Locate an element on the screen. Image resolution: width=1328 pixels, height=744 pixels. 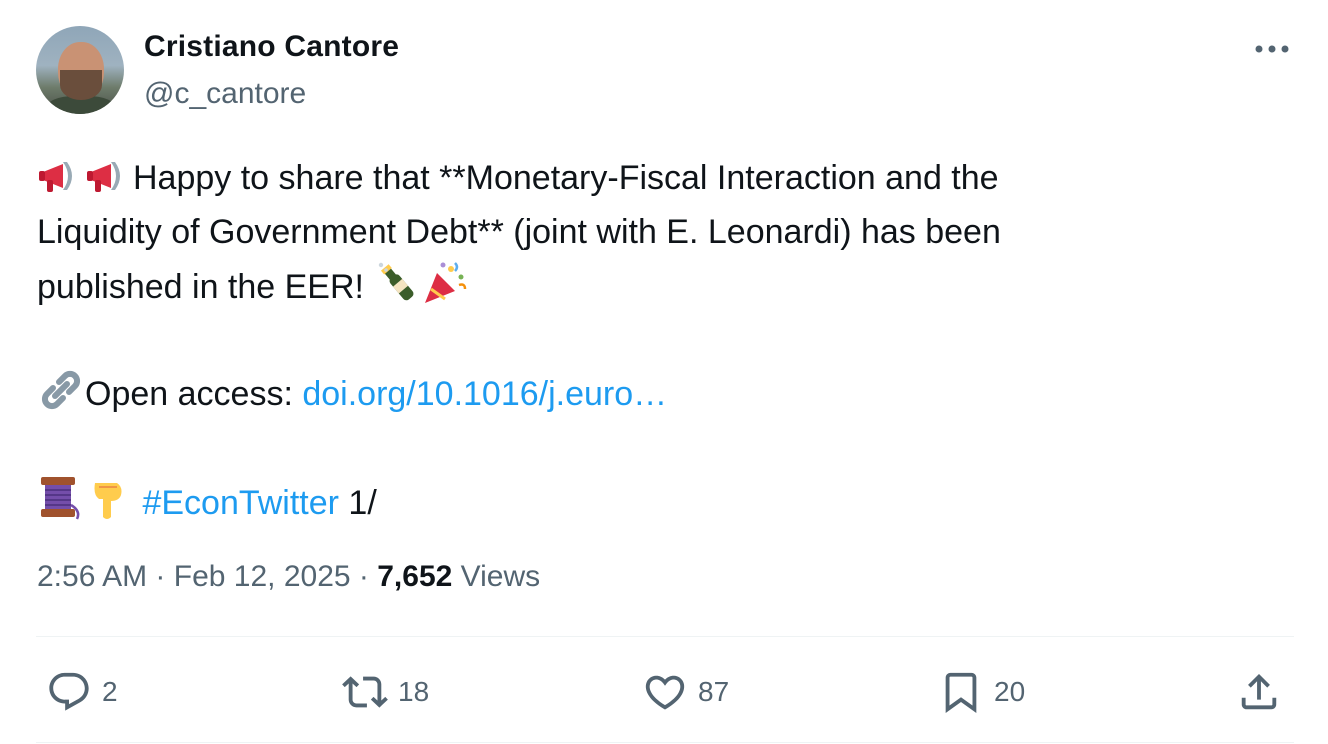
author-avatar is located at coordinates (80, 70).